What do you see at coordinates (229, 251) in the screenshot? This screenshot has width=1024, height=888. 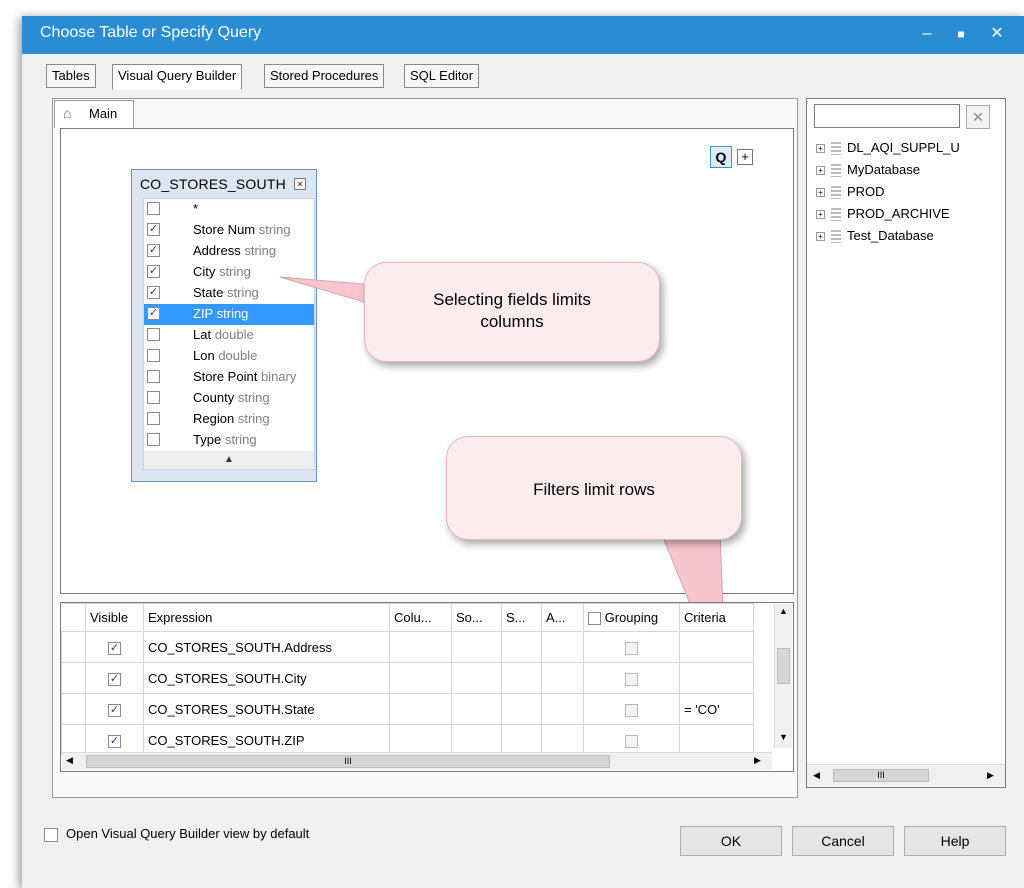 I see `field-row: ✓ Address string` at bounding box center [229, 251].